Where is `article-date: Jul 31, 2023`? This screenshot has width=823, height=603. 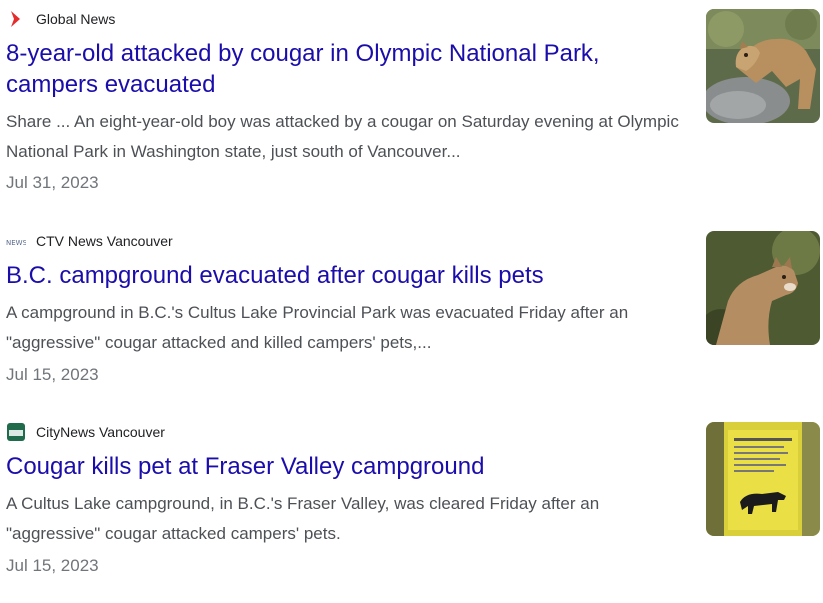
article-date: Jul 31, 2023 is located at coordinates (52, 182).